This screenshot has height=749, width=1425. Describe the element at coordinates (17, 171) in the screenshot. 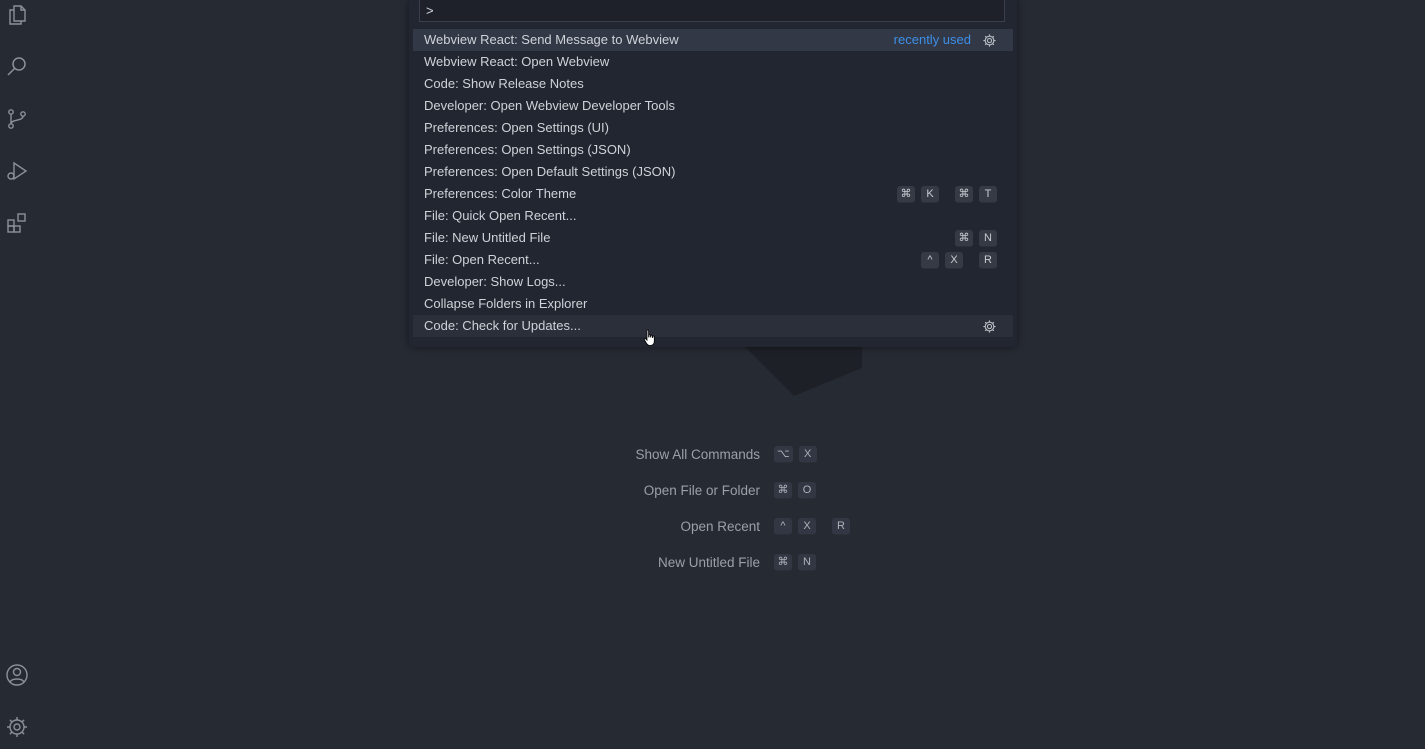

I see `run-debug-icon` at that location.